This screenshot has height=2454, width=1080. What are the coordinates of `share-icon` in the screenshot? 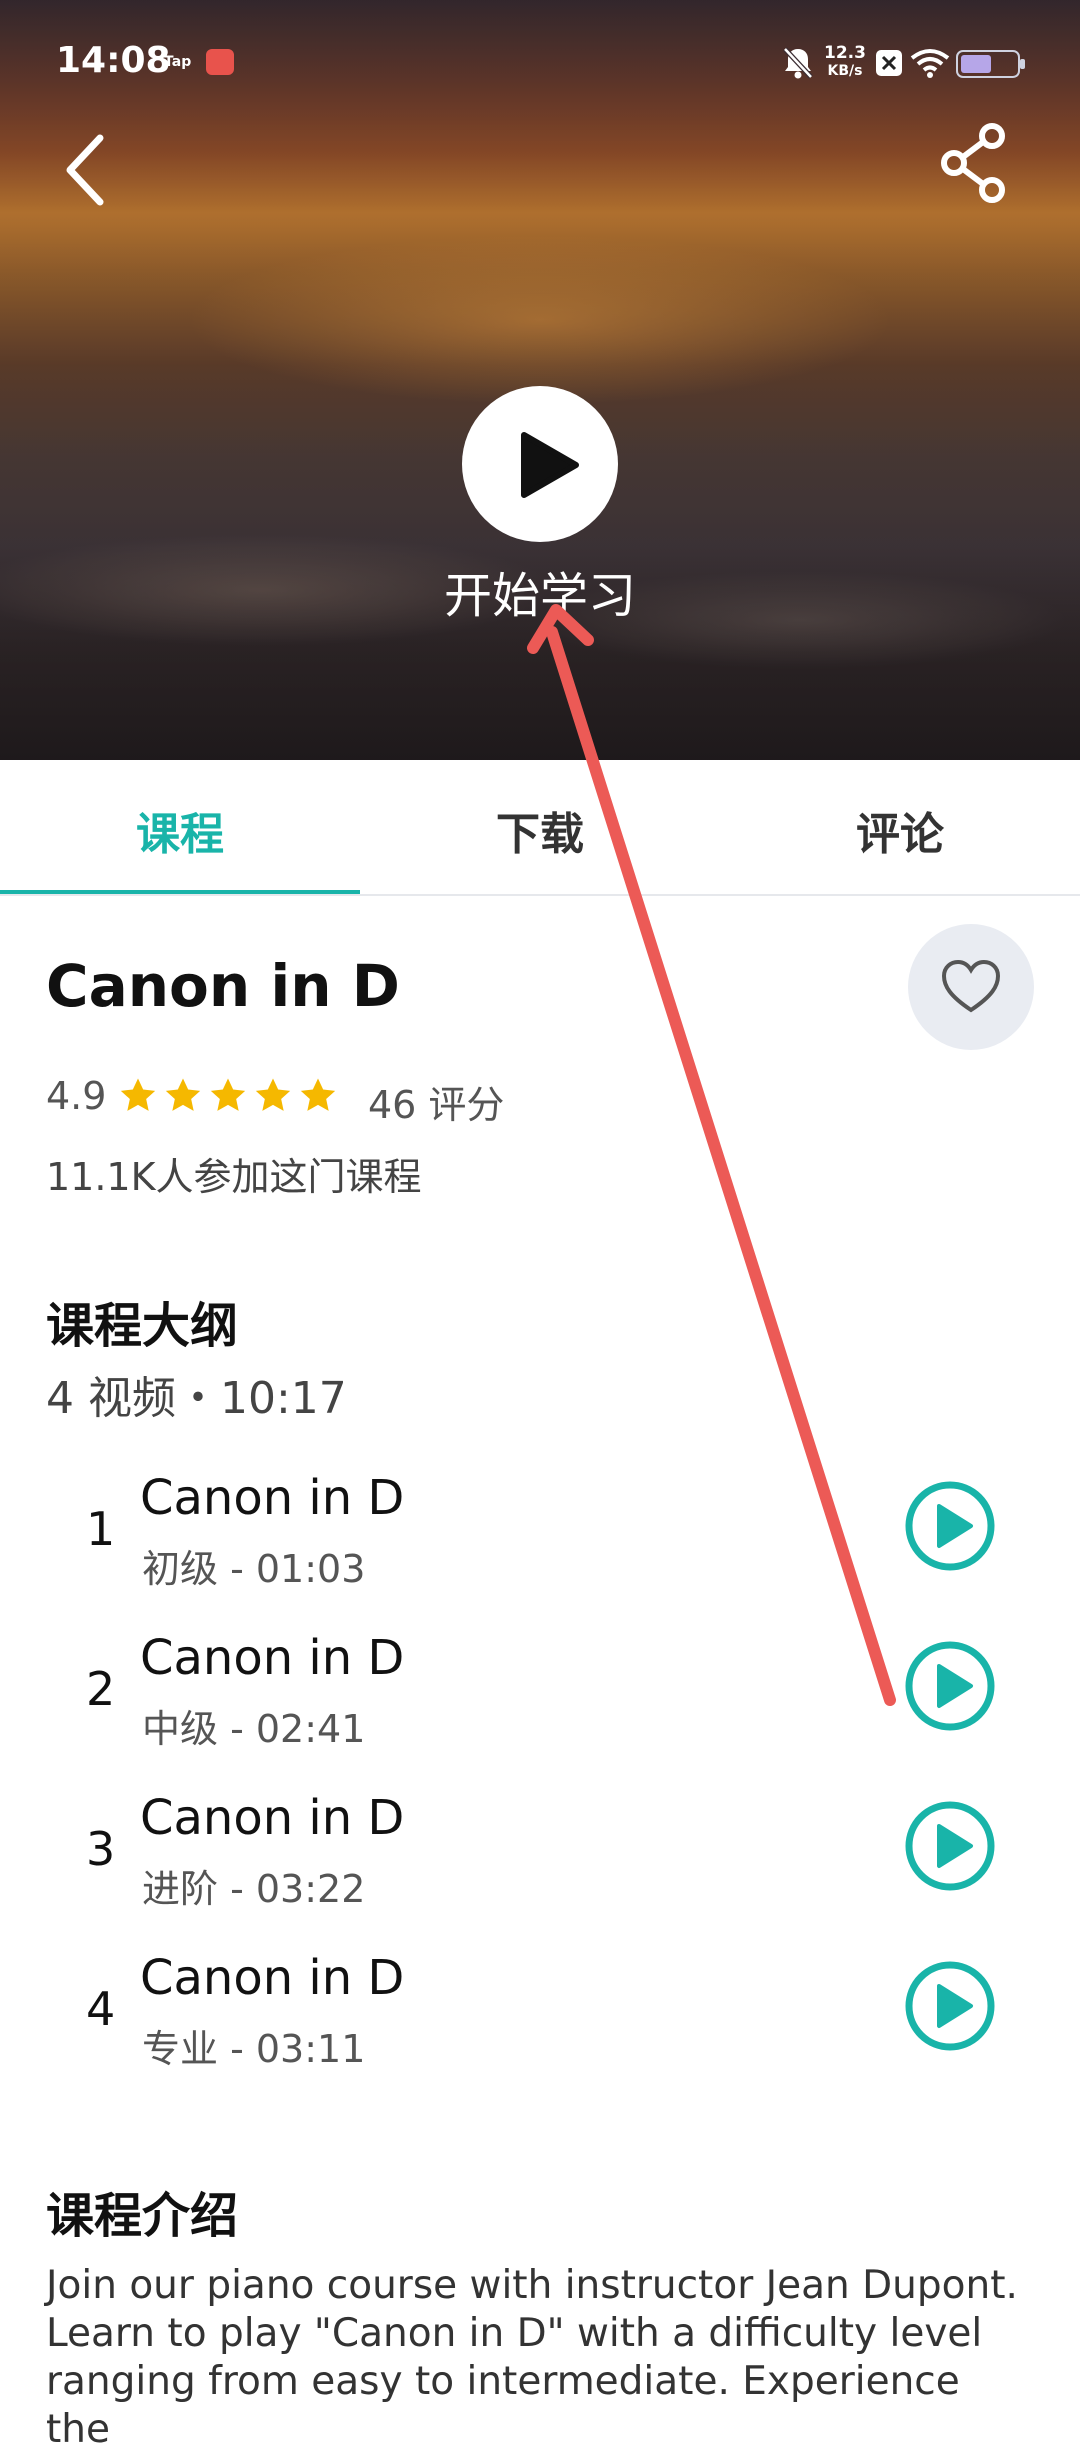 It's located at (974, 163).